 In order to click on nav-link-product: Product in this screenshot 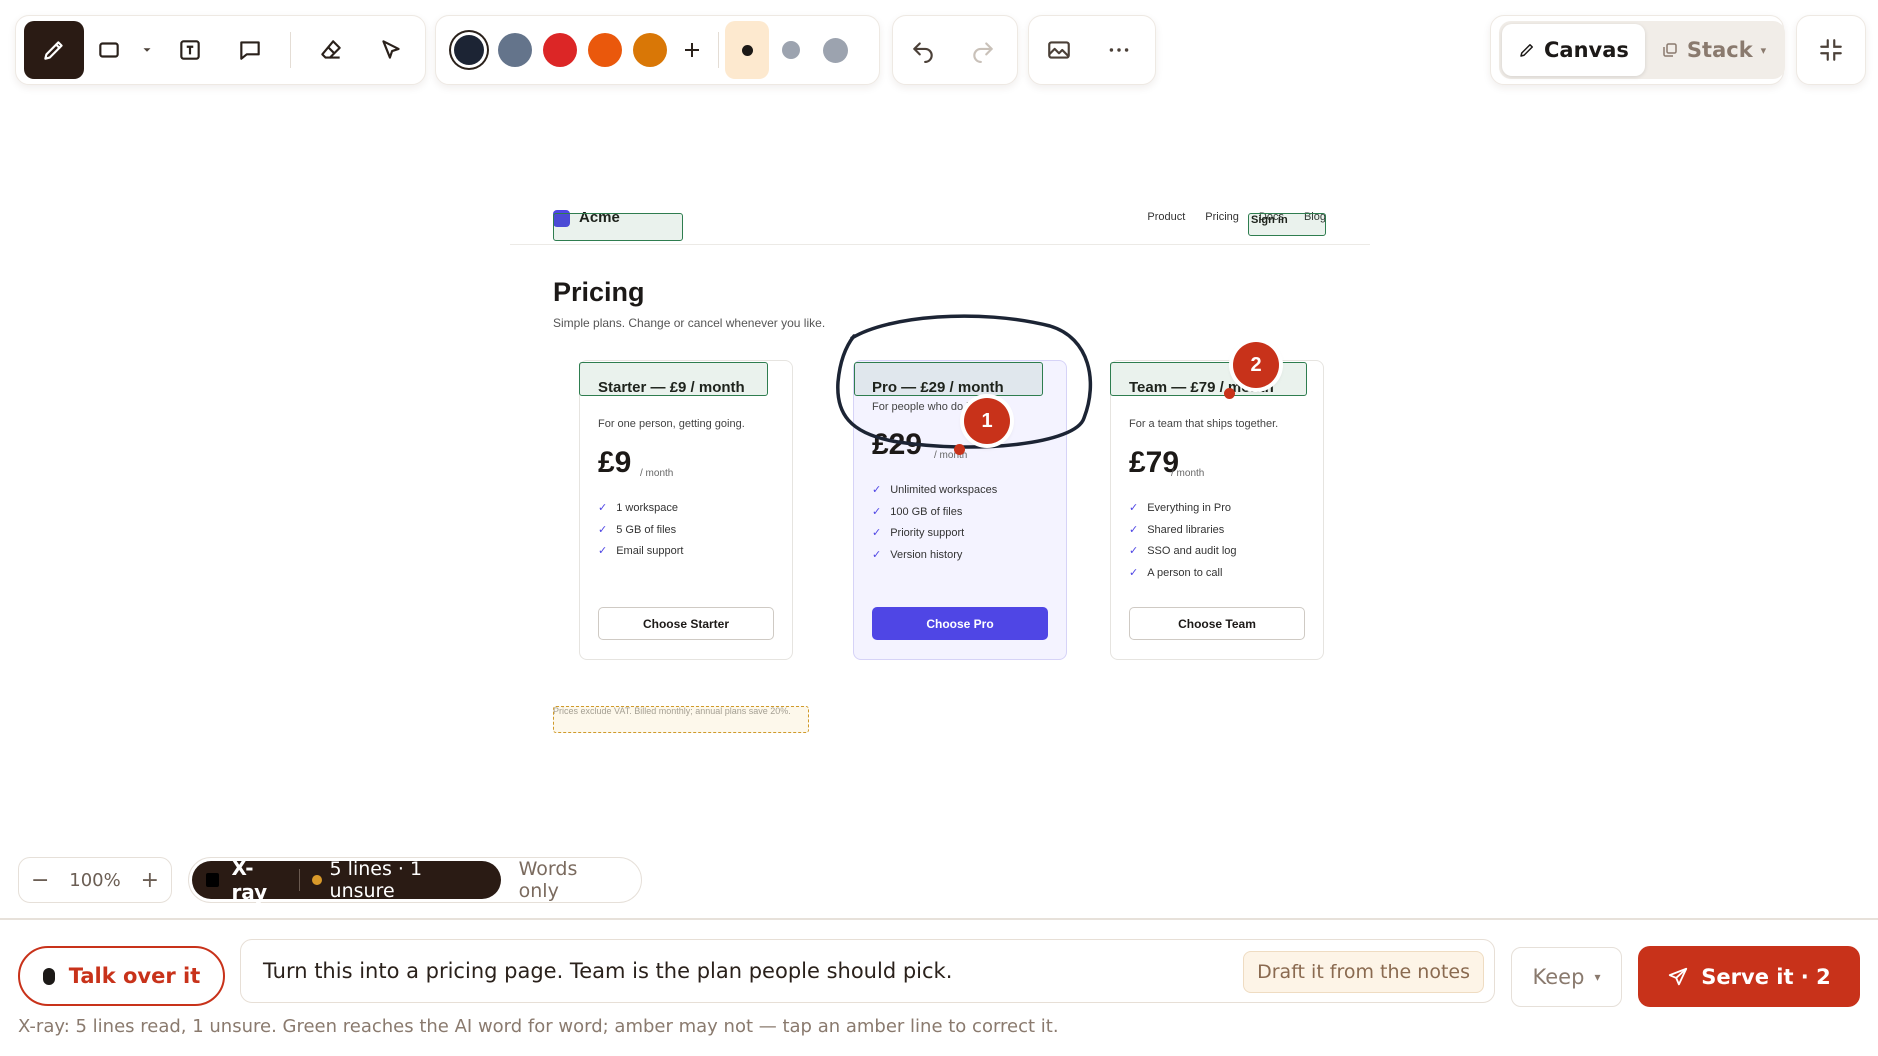, I will do `click(1166, 217)`.